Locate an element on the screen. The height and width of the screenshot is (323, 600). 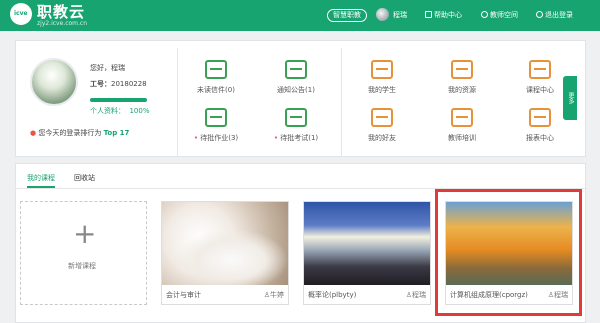
report-center-link: 报表中心 is located at coordinates (540, 125).